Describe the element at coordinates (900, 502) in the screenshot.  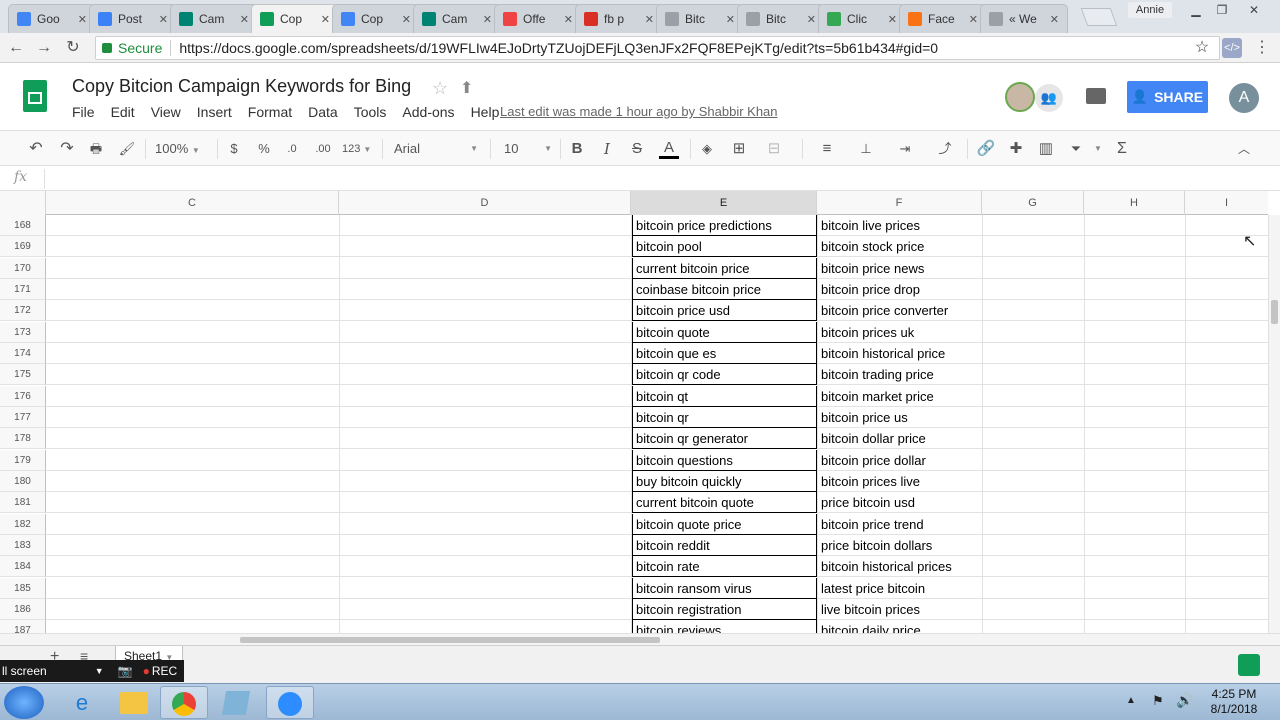
I see `cell-f: price bitcoin usd` at that location.